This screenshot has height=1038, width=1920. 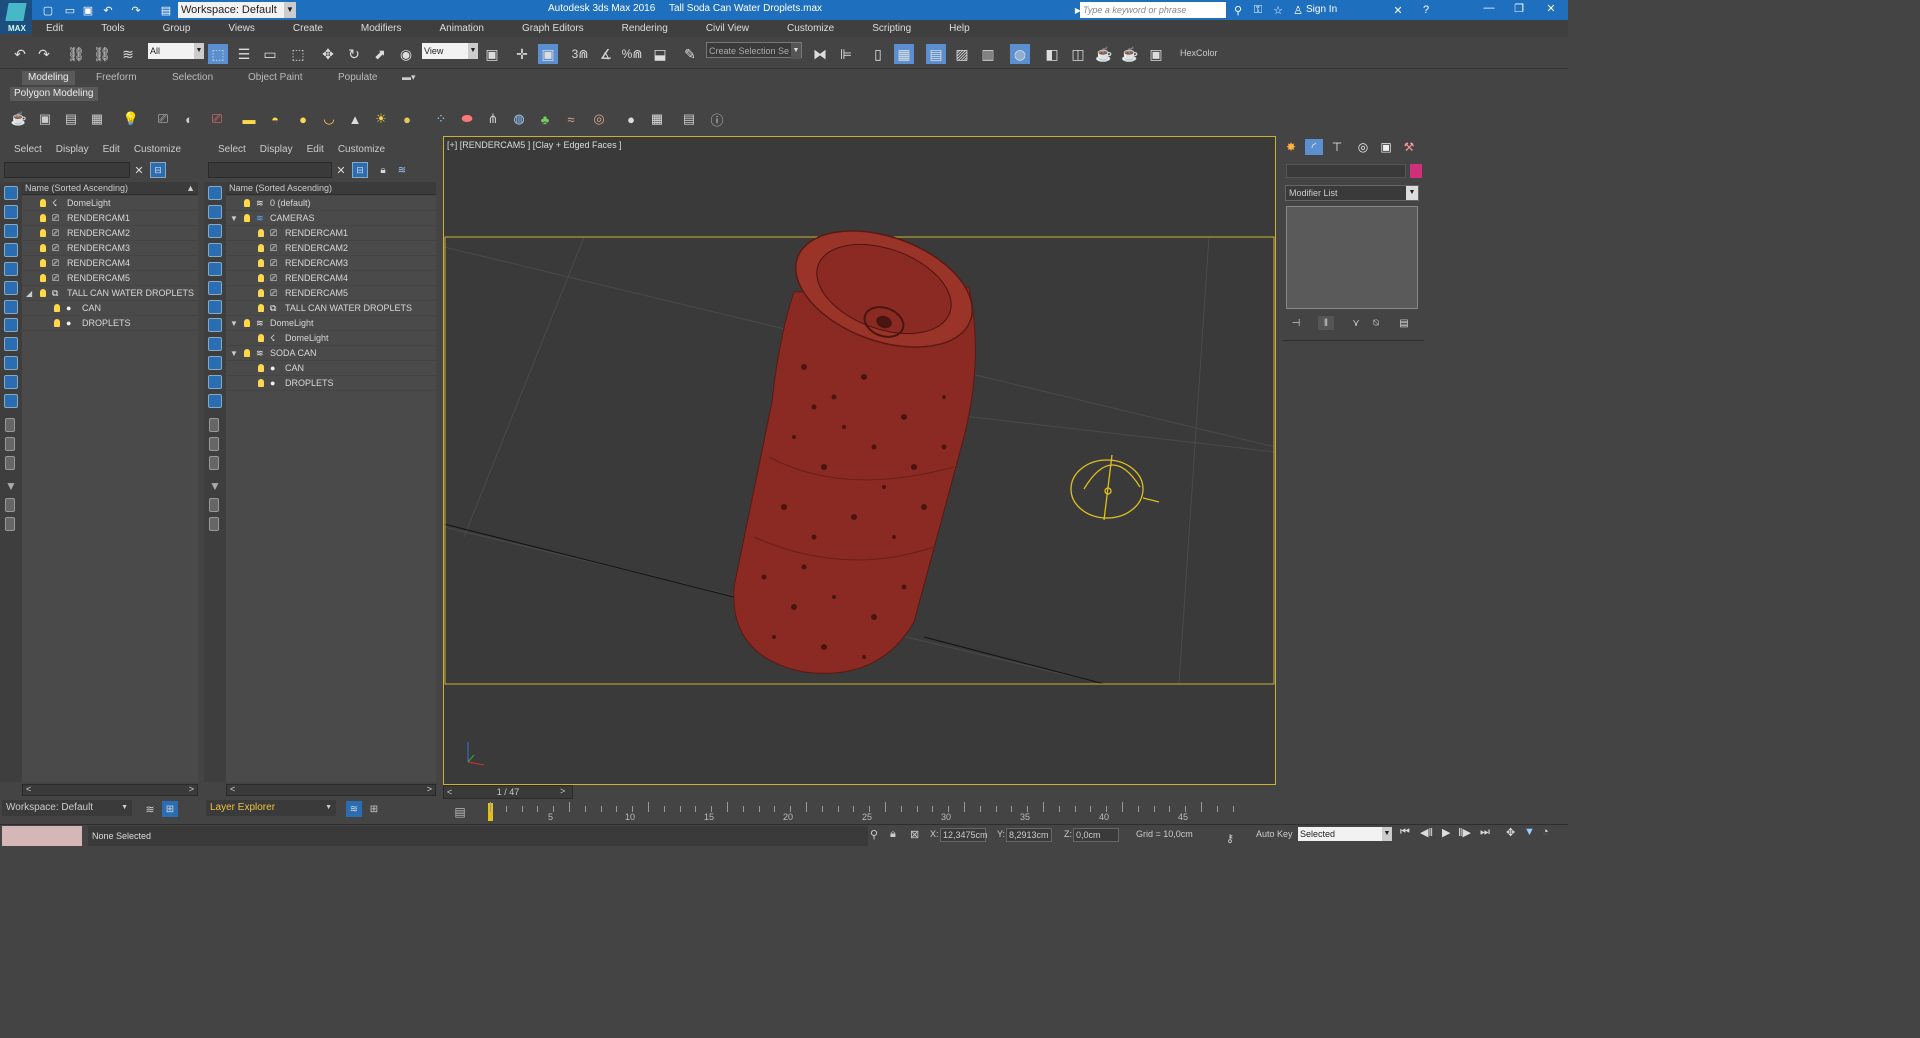 I want to click on x-coord-field: 12,3475cm, so click(x=964, y=835).